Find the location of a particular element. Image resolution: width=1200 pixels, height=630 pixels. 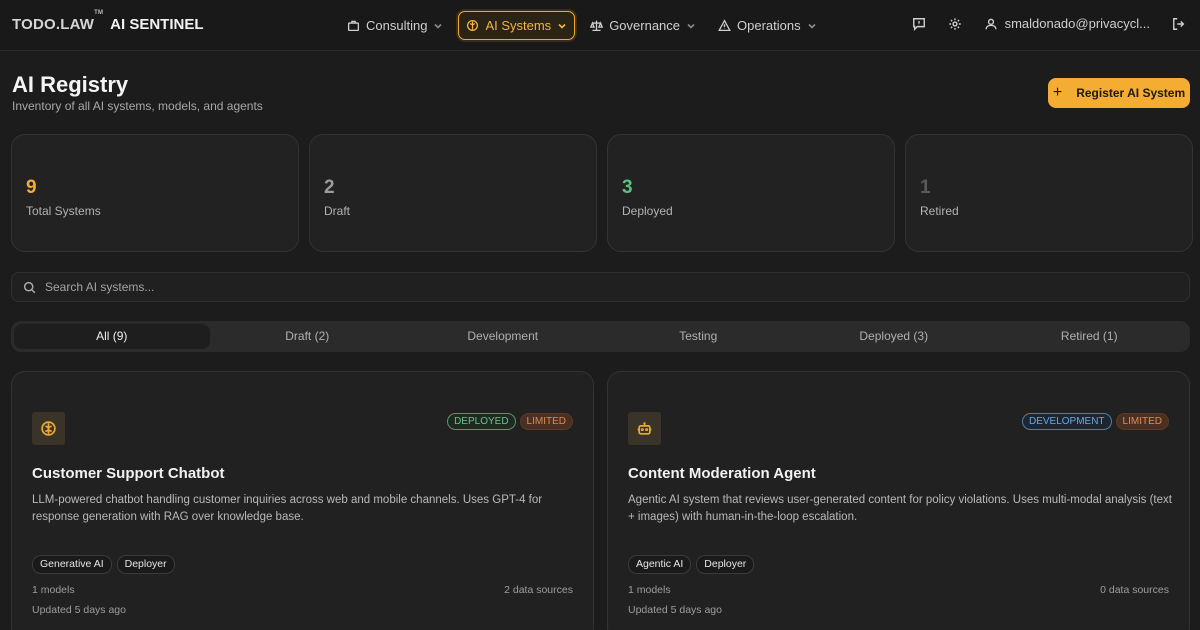

data-sources-count: 0 data sources is located at coordinates (1134, 590).